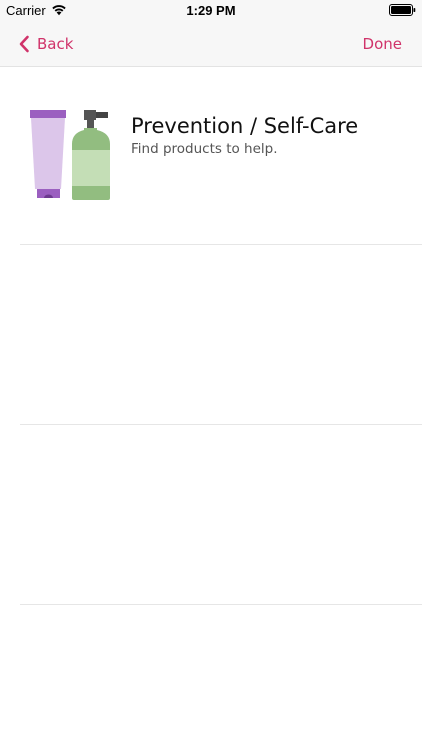 This screenshot has width=422, height=750. Describe the element at coordinates (402, 10) in the screenshot. I see `battery-icon` at that location.